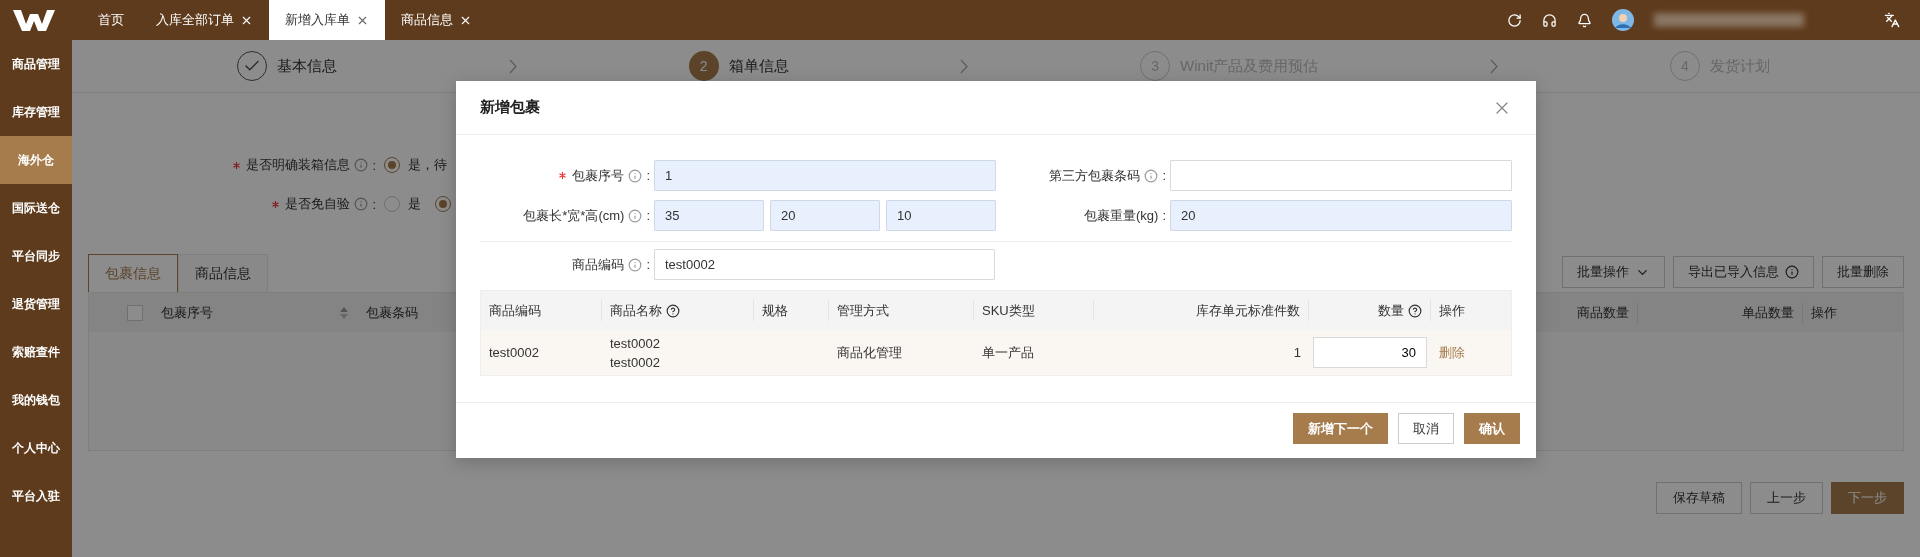  I want to click on toolbar-button: 导出已导入信息, so click(1743, 272).